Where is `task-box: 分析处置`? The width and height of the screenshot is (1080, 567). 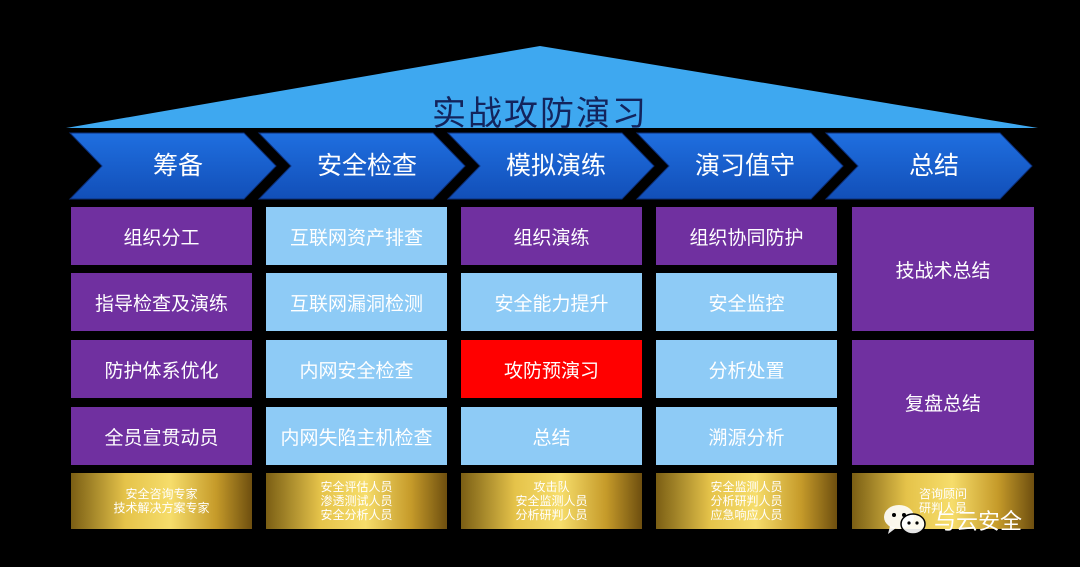 task-box: 分析处置 is located at coordinates (746, 369).